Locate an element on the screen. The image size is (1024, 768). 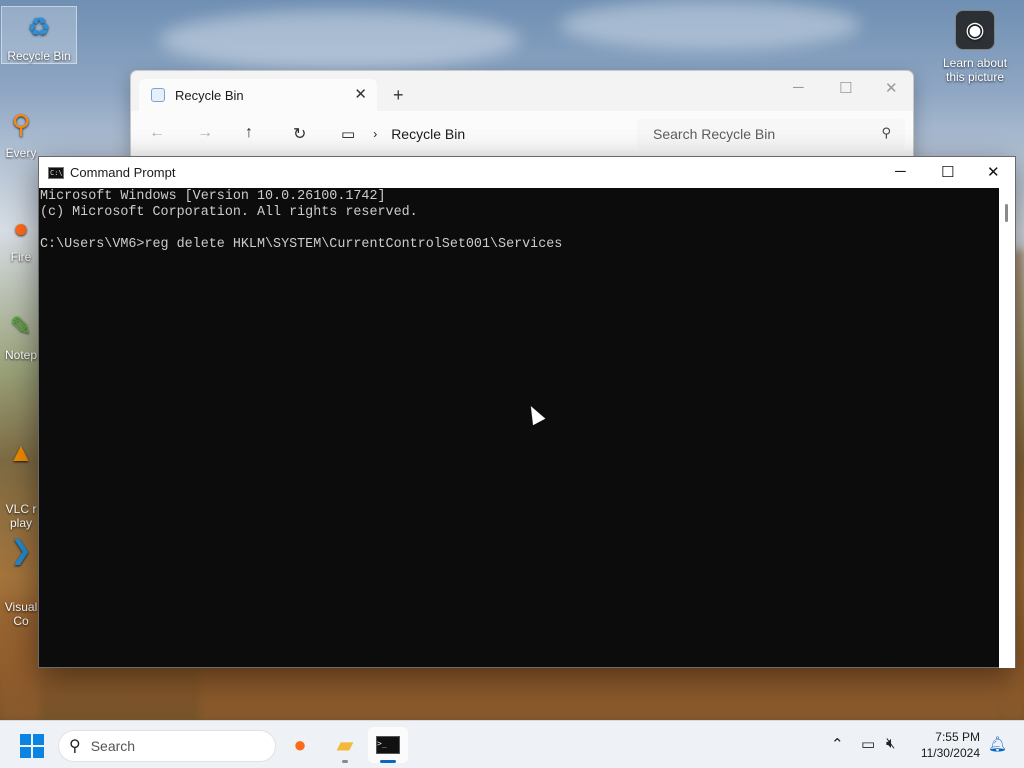
notification-bell-icon: 🔔︎ is located at coordinates (997, 744).